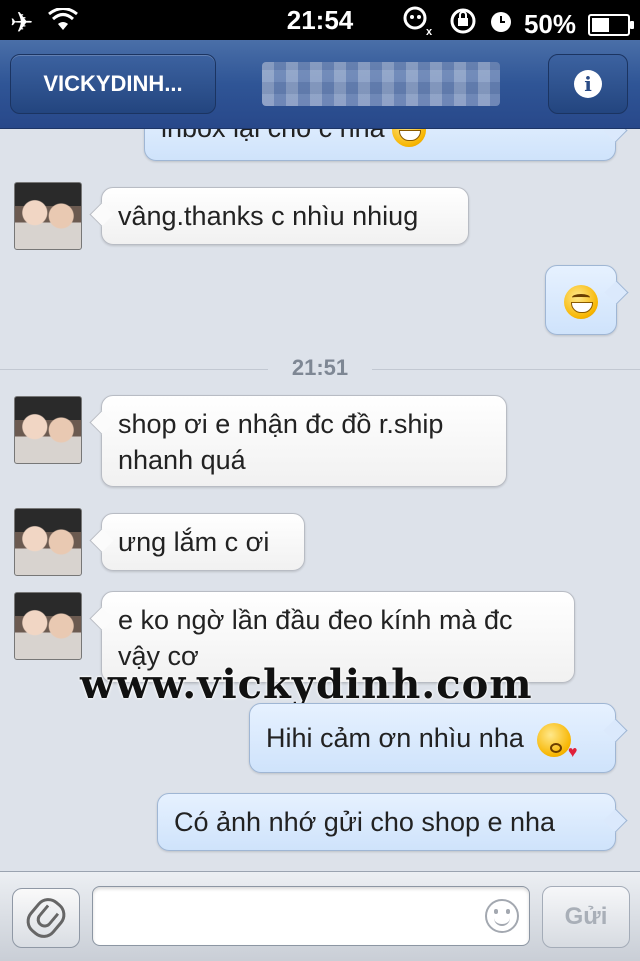  What do you see at coordinates (549, 24) in the screenshot?
I see `battery-percent: 50%` at bounding box center [549, 24].